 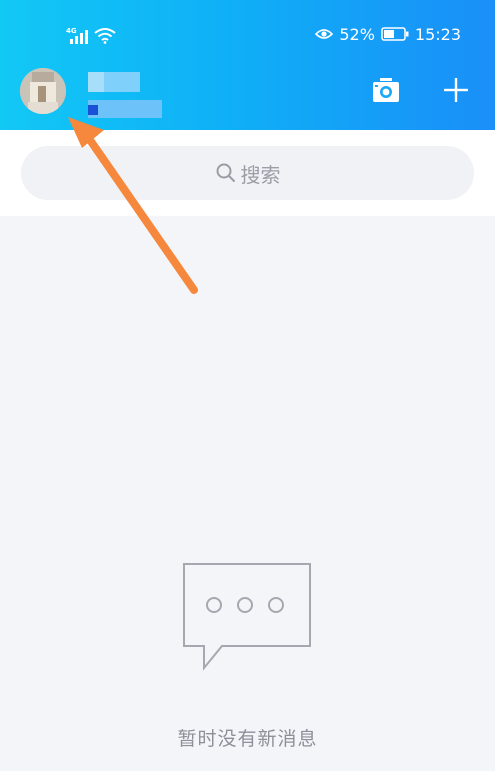 What do you see at coordinates (93, 110) in the screenshot?
I see `status-indicator` at bounding box center [93, 110].